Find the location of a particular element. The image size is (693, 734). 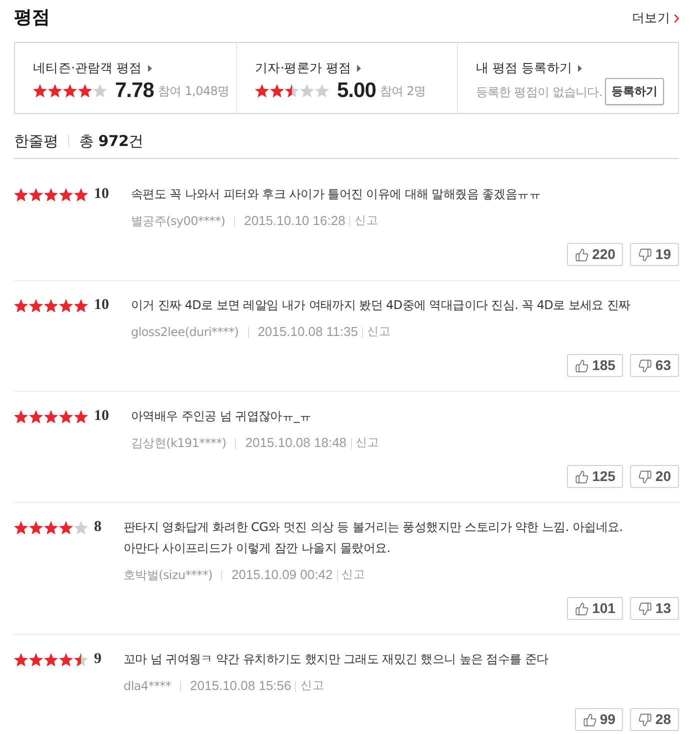

no-rating-message: 등록한 평점이 없습니다. is located at coordinates (539, 92).